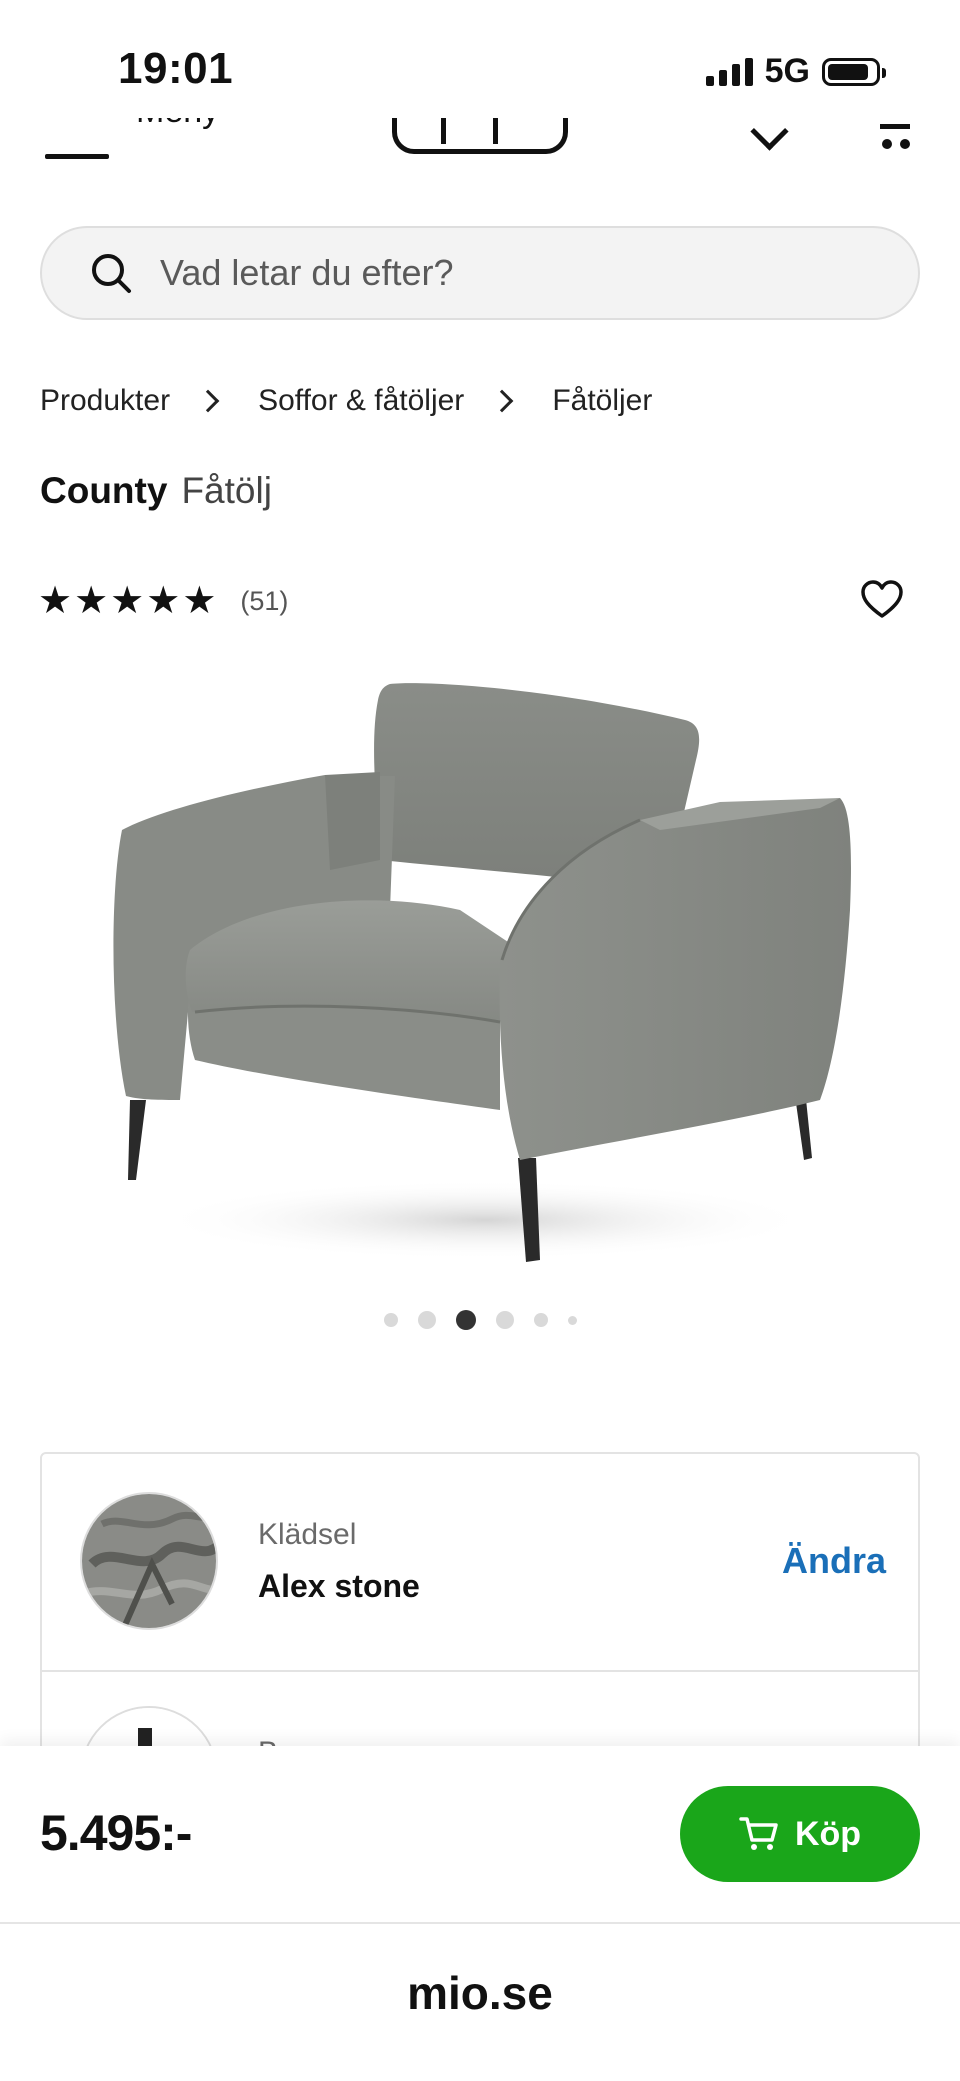  What do you see at coordinates (480, 1993) in the screenshot?
I see `url-text: mio.se` at bounding box center [480, 1993].